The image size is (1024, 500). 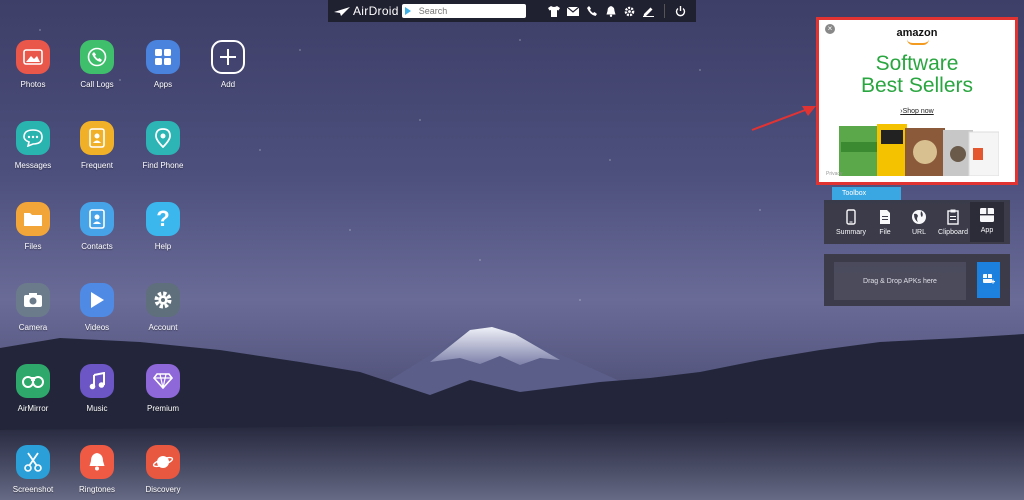 I want to click on search-box, so click(x=463, y=11).